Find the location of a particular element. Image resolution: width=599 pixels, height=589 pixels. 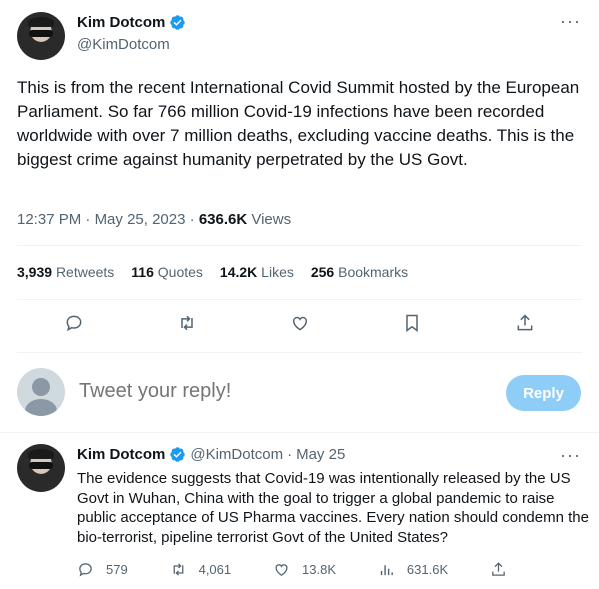

reply-reply-button: 579 is located at coordinates (102, 569).